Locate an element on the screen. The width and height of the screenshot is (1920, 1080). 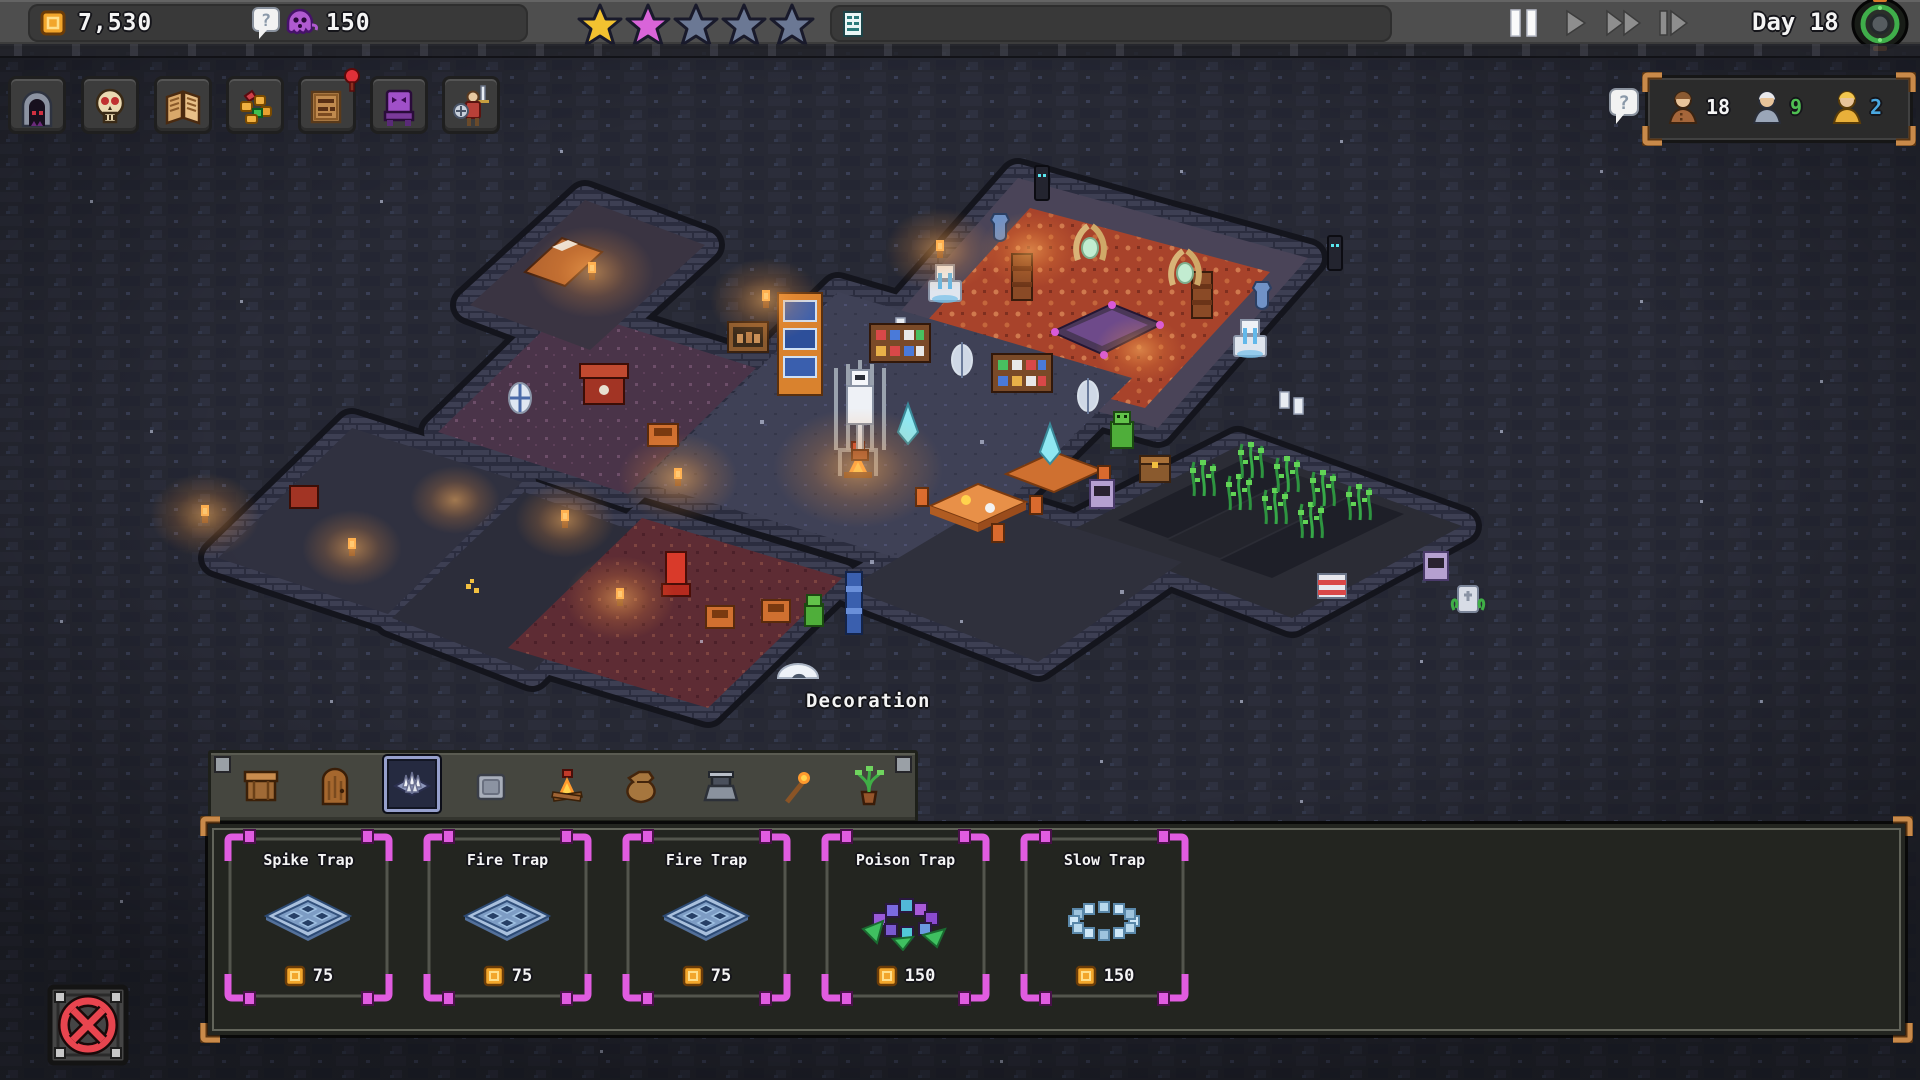
tab-doors is located at coordinates (335, 785).